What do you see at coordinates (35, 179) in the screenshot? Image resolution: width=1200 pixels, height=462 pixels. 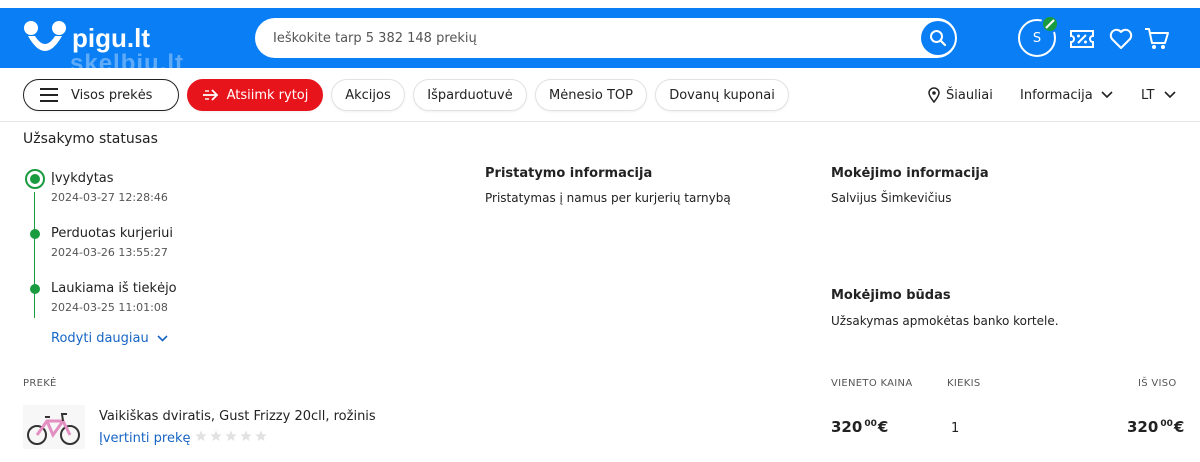 I see `status-current-icon` at bounding box center [35, 179].